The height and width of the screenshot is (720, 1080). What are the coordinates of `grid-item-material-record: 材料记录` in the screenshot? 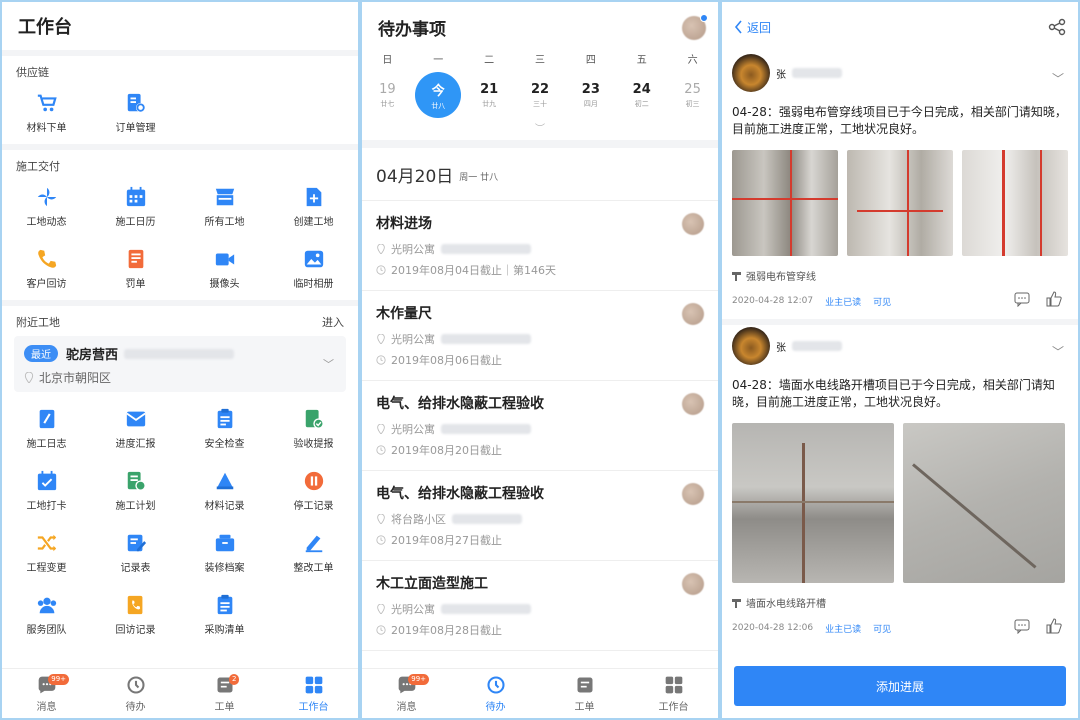 It's located at (224, 491).